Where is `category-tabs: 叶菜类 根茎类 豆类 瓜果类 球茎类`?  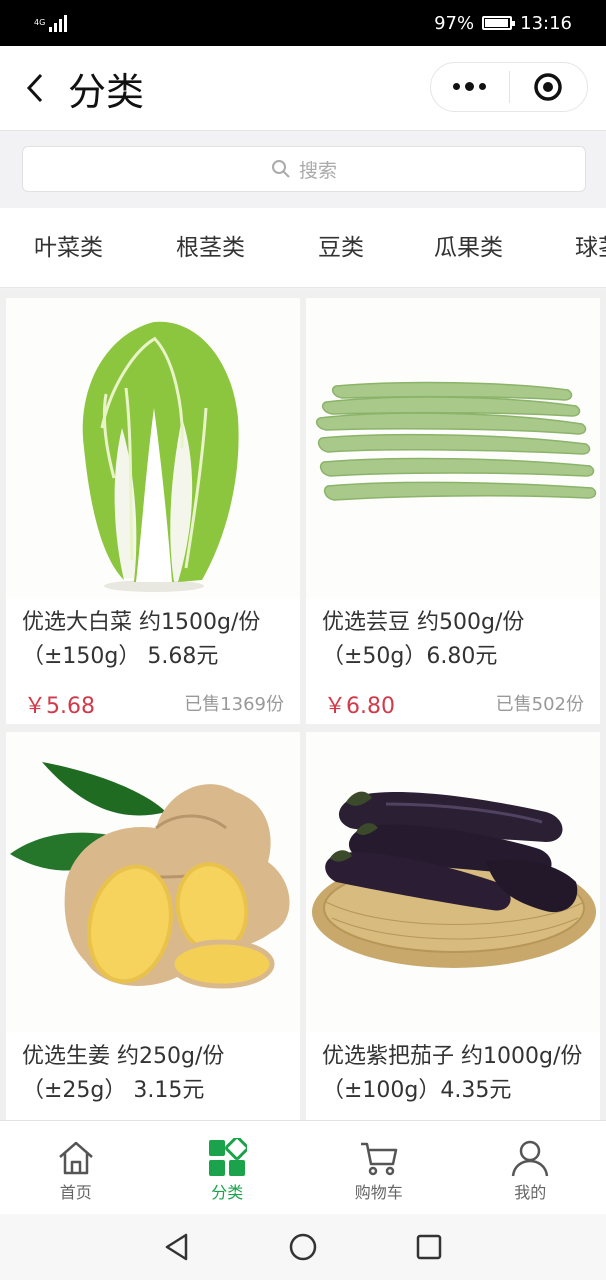 category-tabs: 叶菜类 根茎类 豆类 瓜果类 球茎类 is located at coordinates (303, 248).